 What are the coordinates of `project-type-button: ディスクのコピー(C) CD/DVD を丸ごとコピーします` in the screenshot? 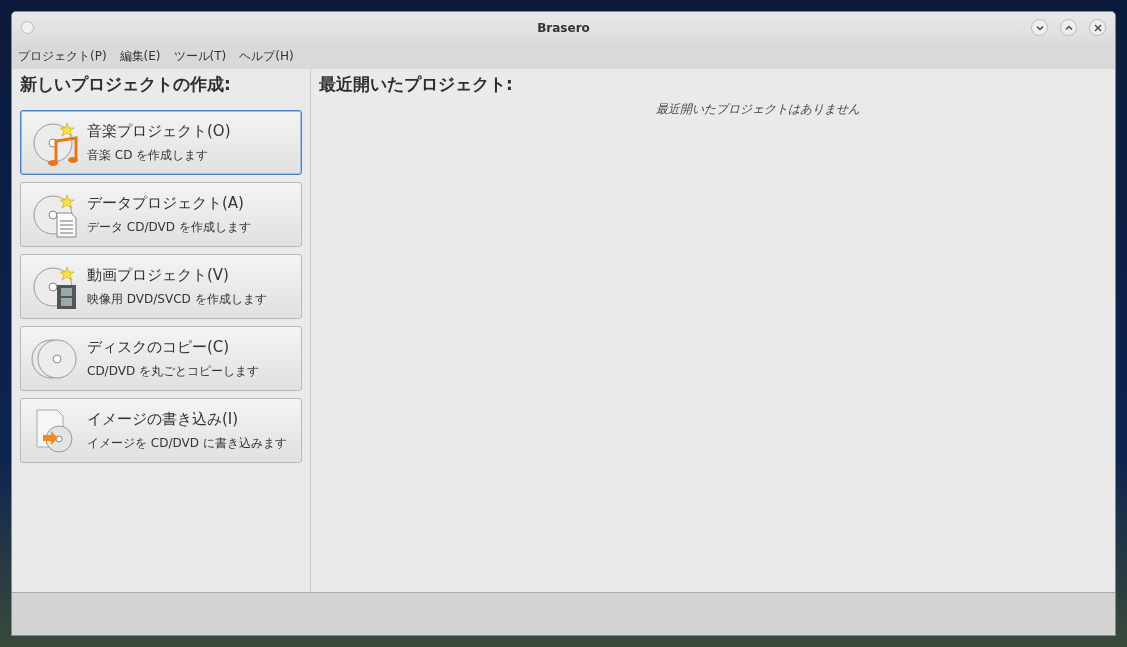 It's located at (161, 358).